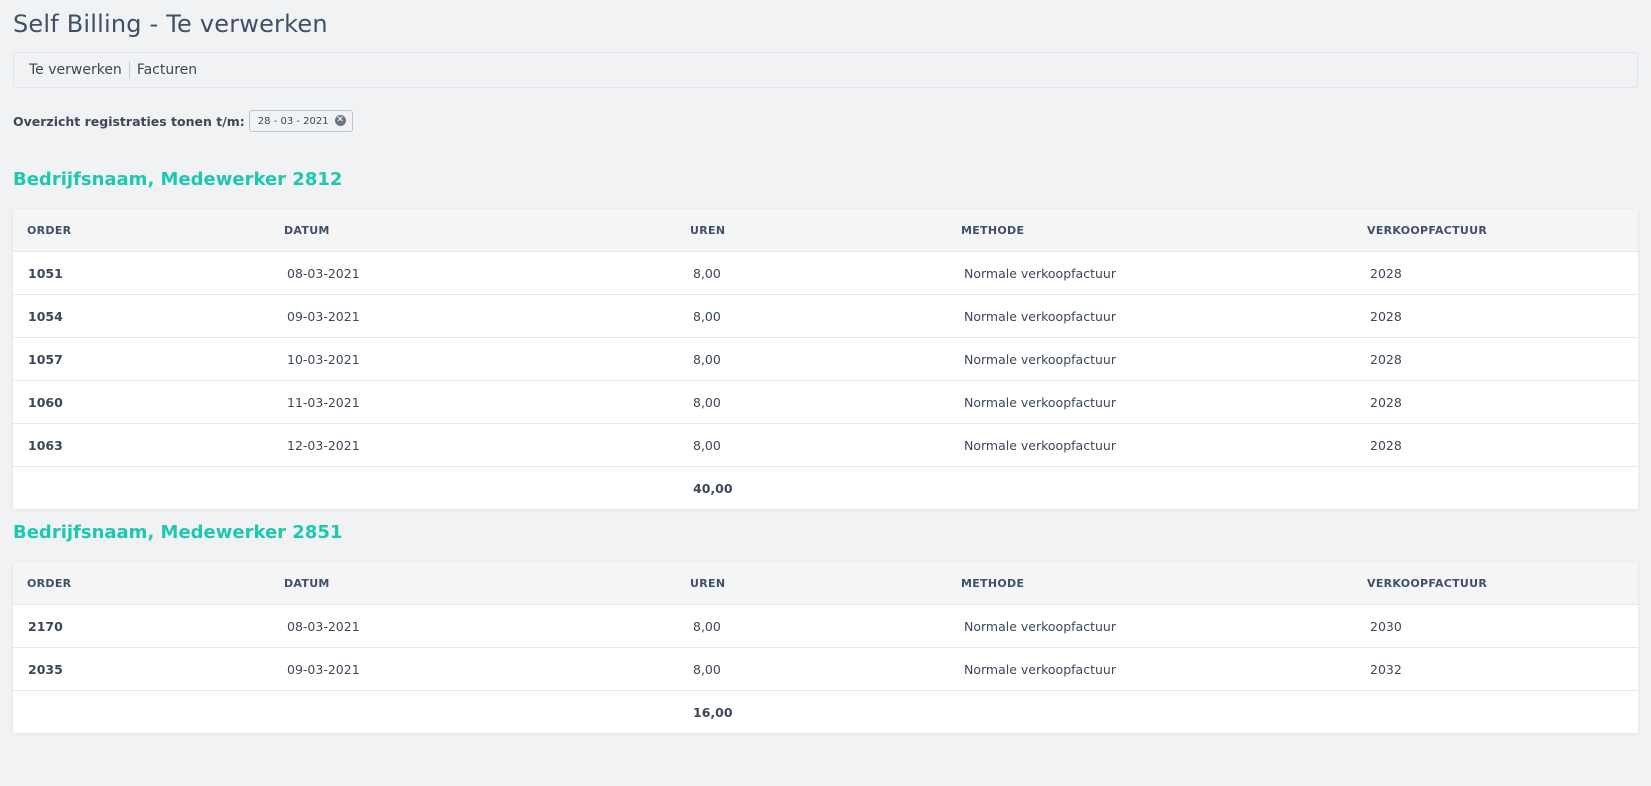 This screenshot has height=786, width=1651. What do you see at coordinates (45, 402) in the screenshot?
I see `cell-order: 1060` at bounding box center [45, 402].